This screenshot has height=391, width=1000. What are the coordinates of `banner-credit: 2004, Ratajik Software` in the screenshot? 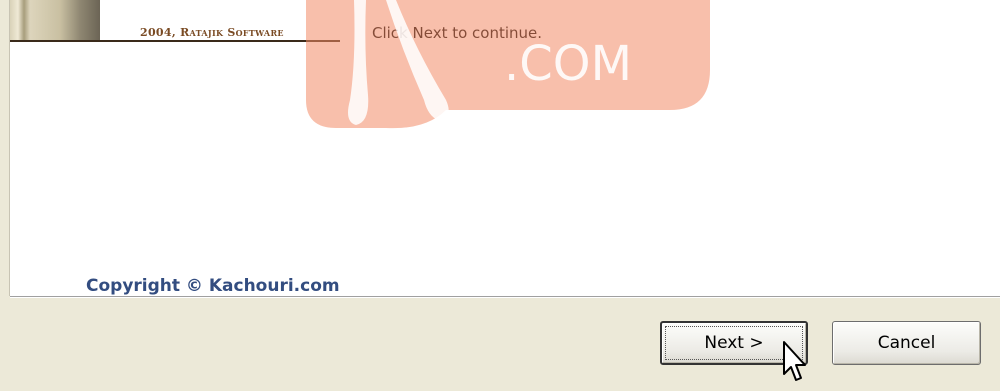 It's located at (212, 32).